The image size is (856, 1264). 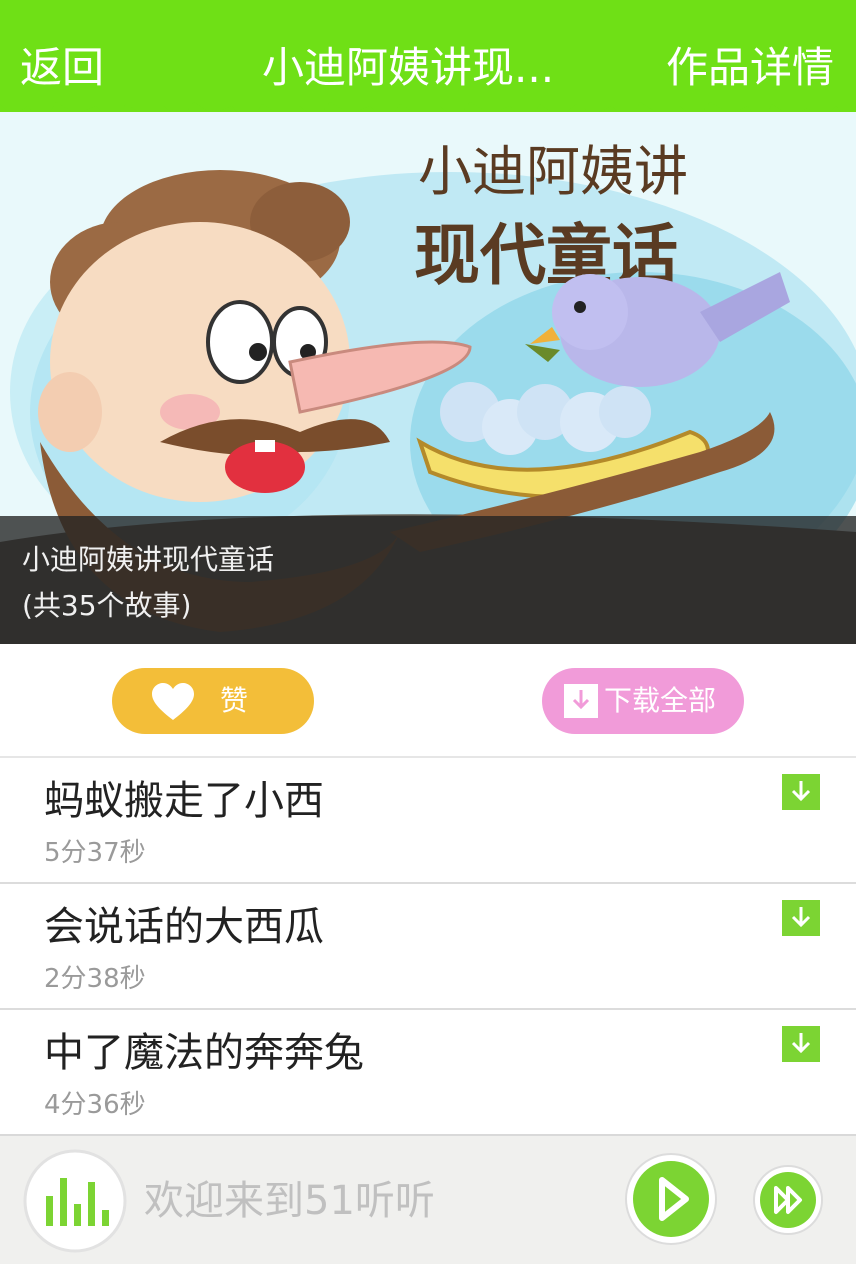 I want to click on story-count: (共35个故事), so click(x=107, y=605).